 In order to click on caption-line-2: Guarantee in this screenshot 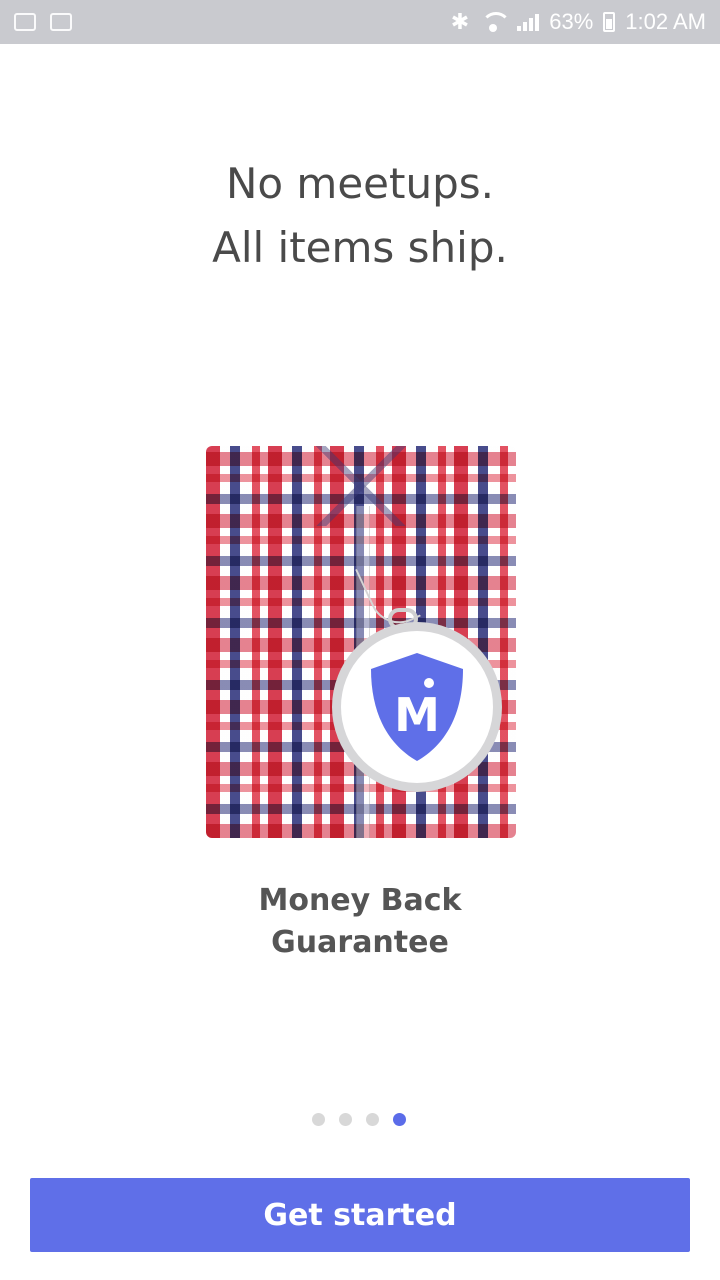, I will do `click(360, 942)`.